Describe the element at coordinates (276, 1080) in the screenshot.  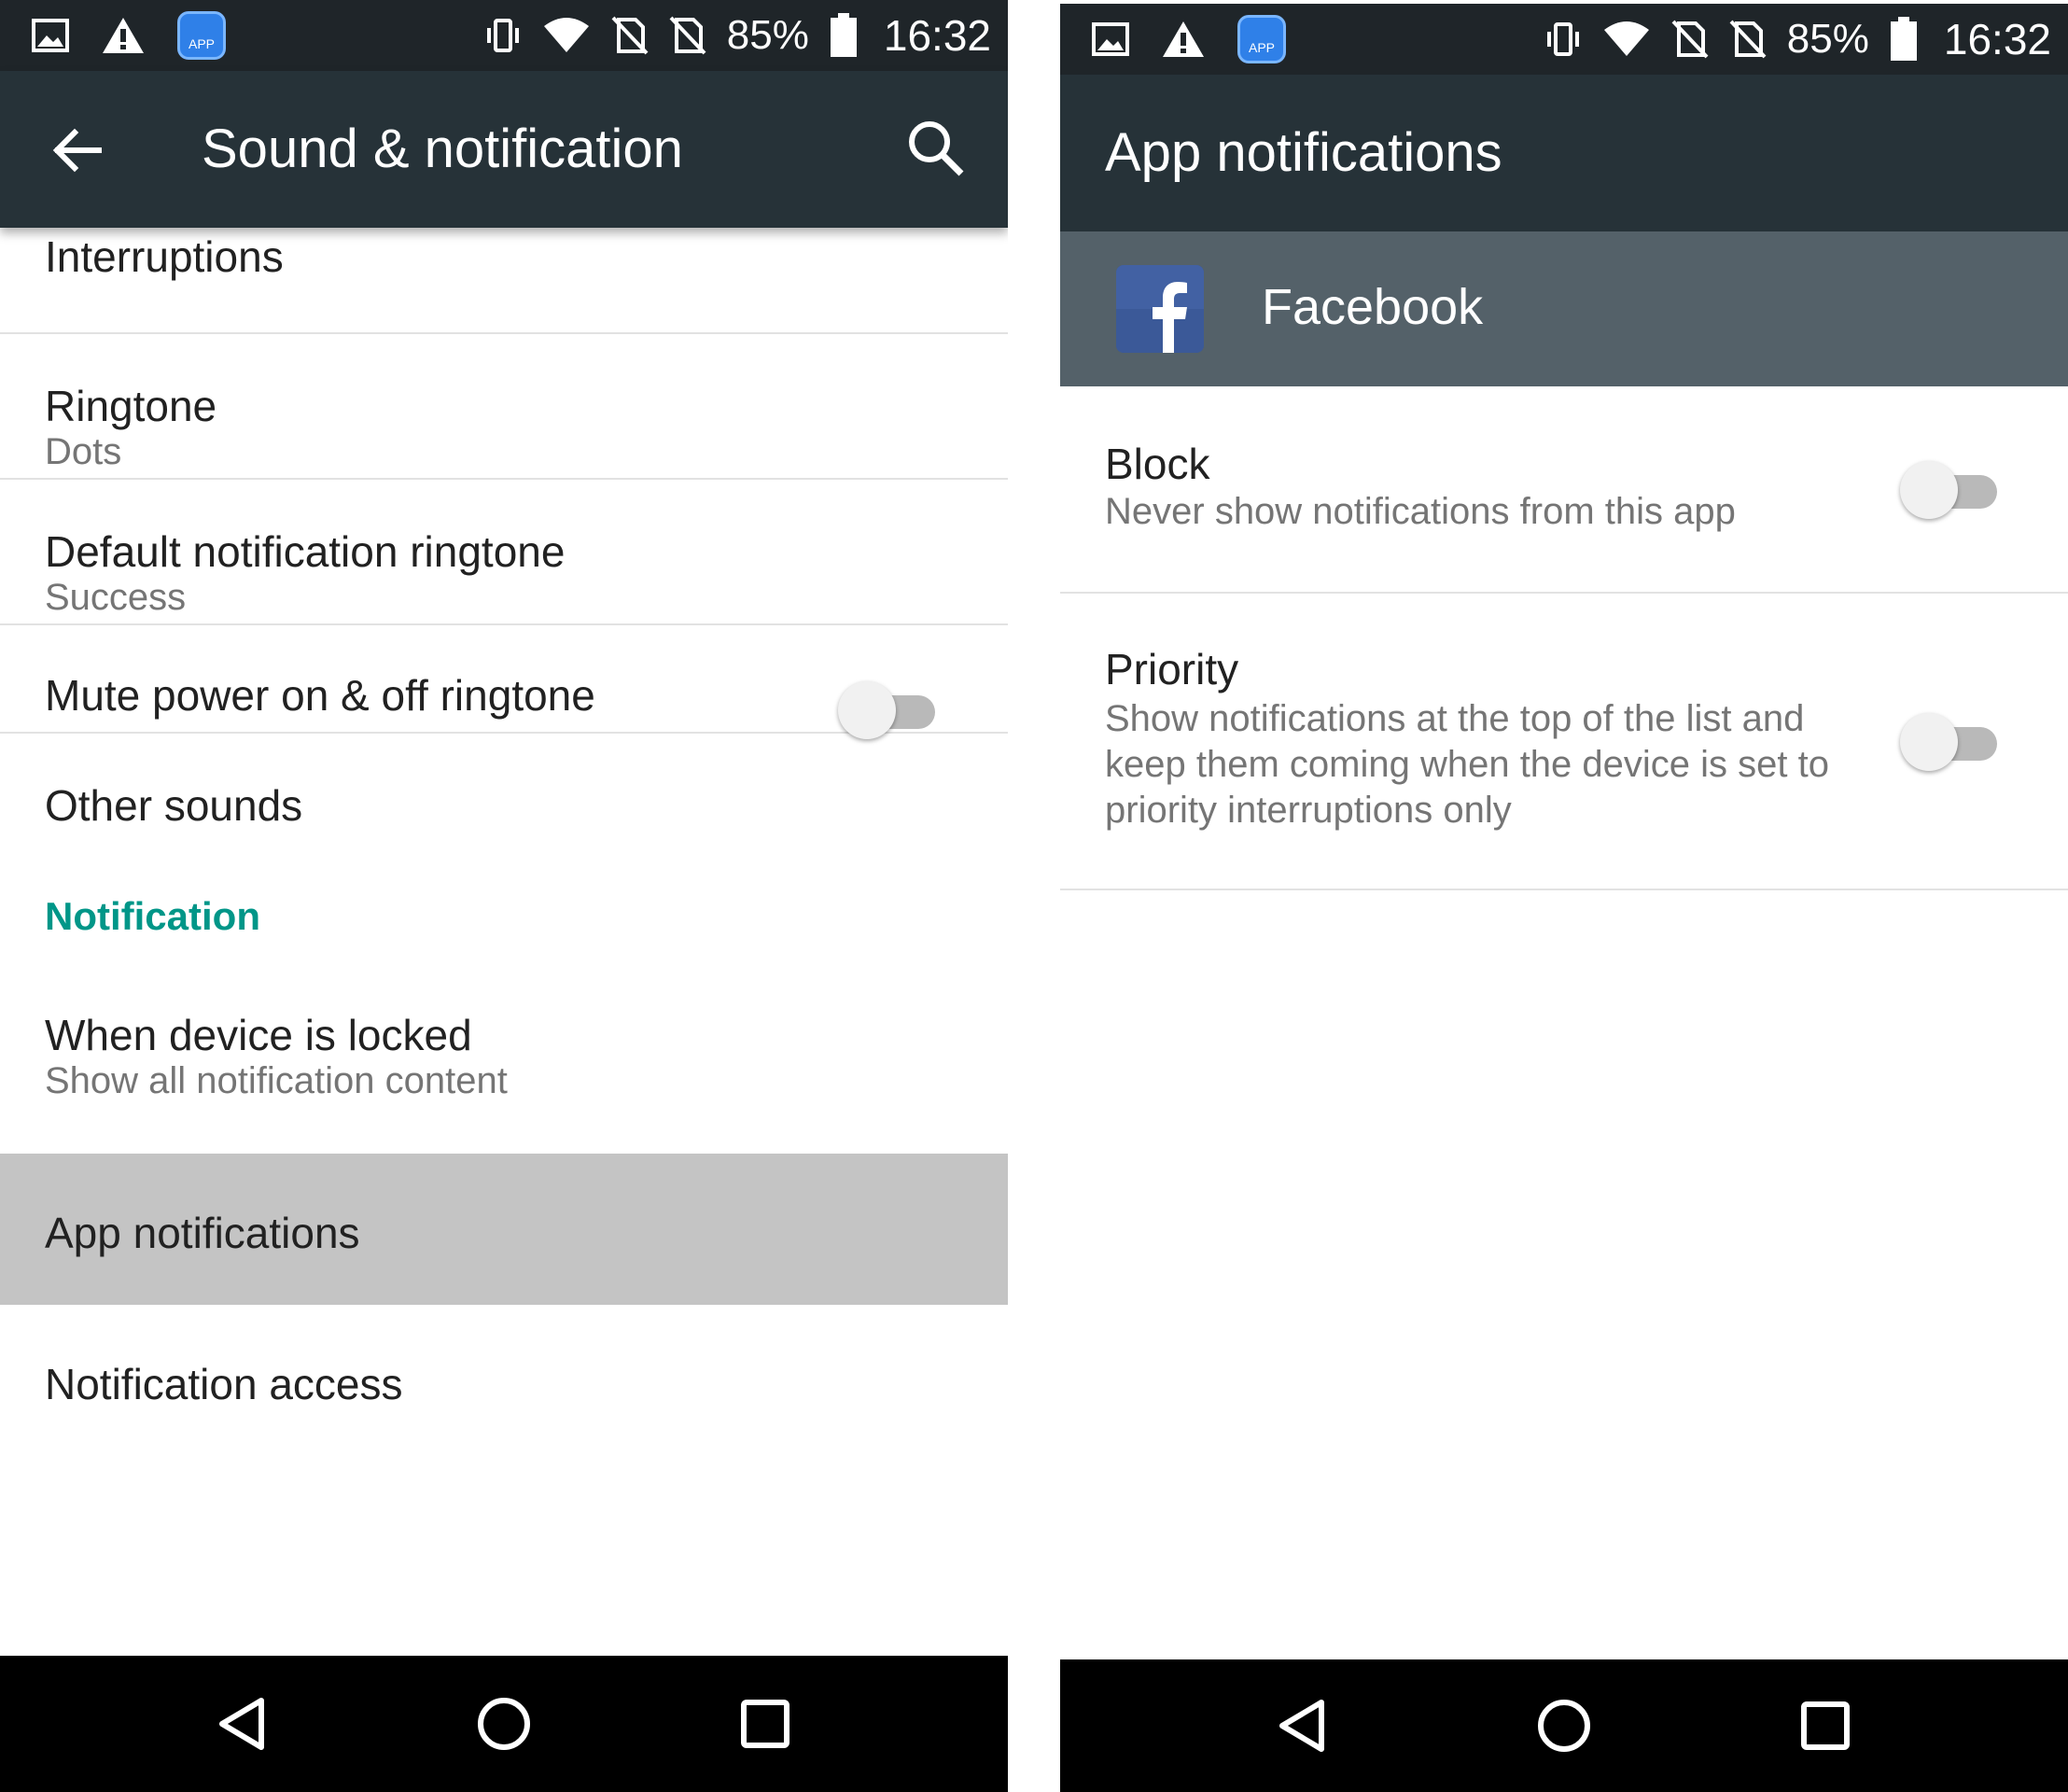
I see `item-subtitle: Show all notification content` at that location.